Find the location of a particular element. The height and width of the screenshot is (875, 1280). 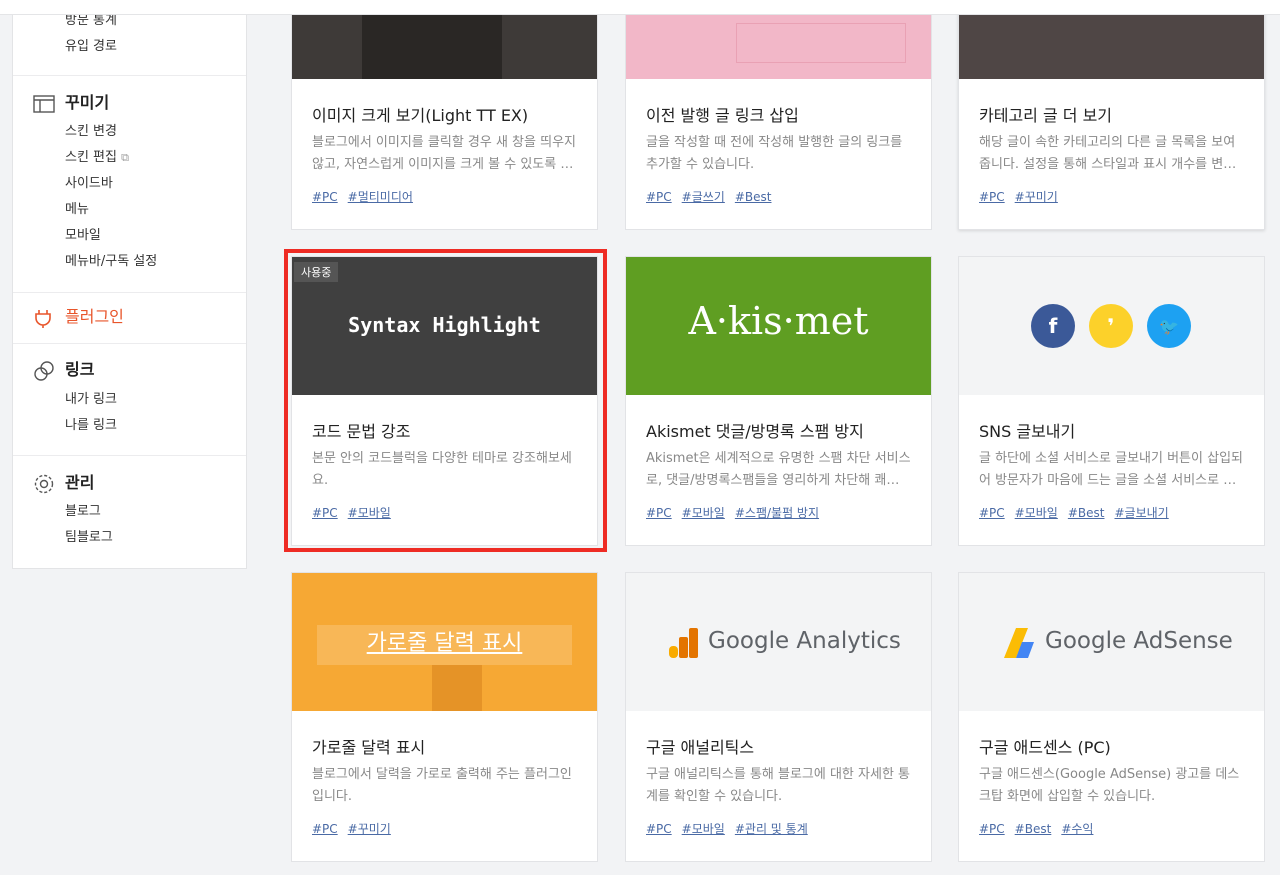

card-title: 코드 문법 강조 is located at coordinates (361, 431).